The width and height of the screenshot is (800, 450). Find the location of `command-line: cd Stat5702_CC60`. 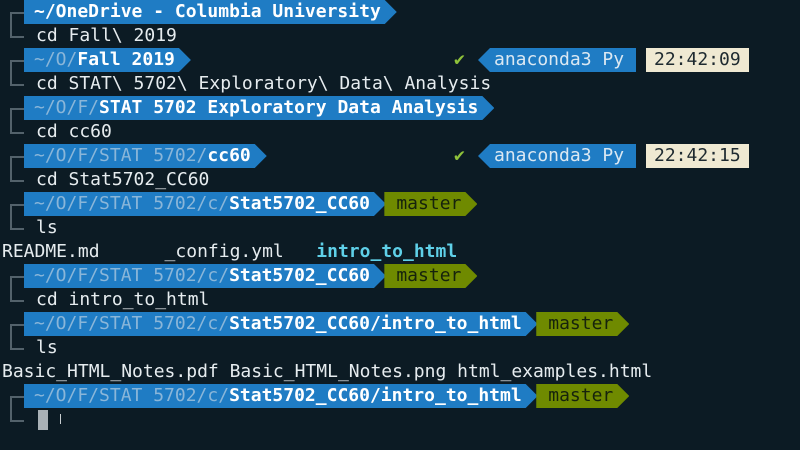

command-line: cd Stat5702_CC60 is located at coordinates (400, 180).